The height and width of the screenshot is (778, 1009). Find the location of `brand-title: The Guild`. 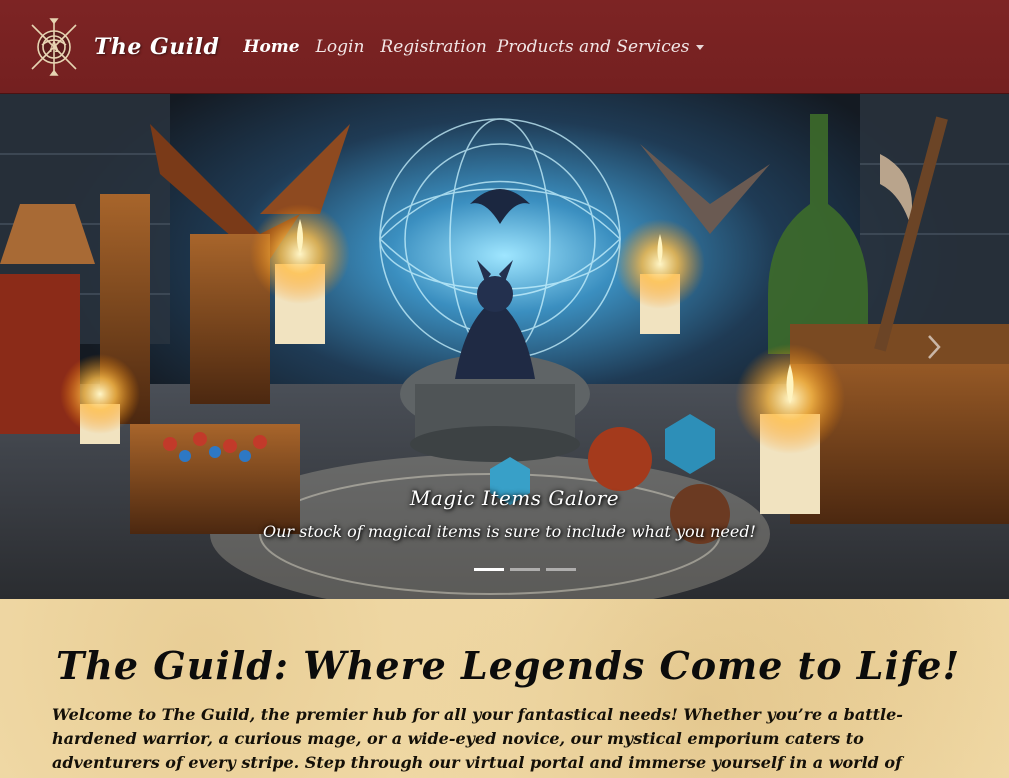

brand-title: The Guild is located at coordinates (157, 46).